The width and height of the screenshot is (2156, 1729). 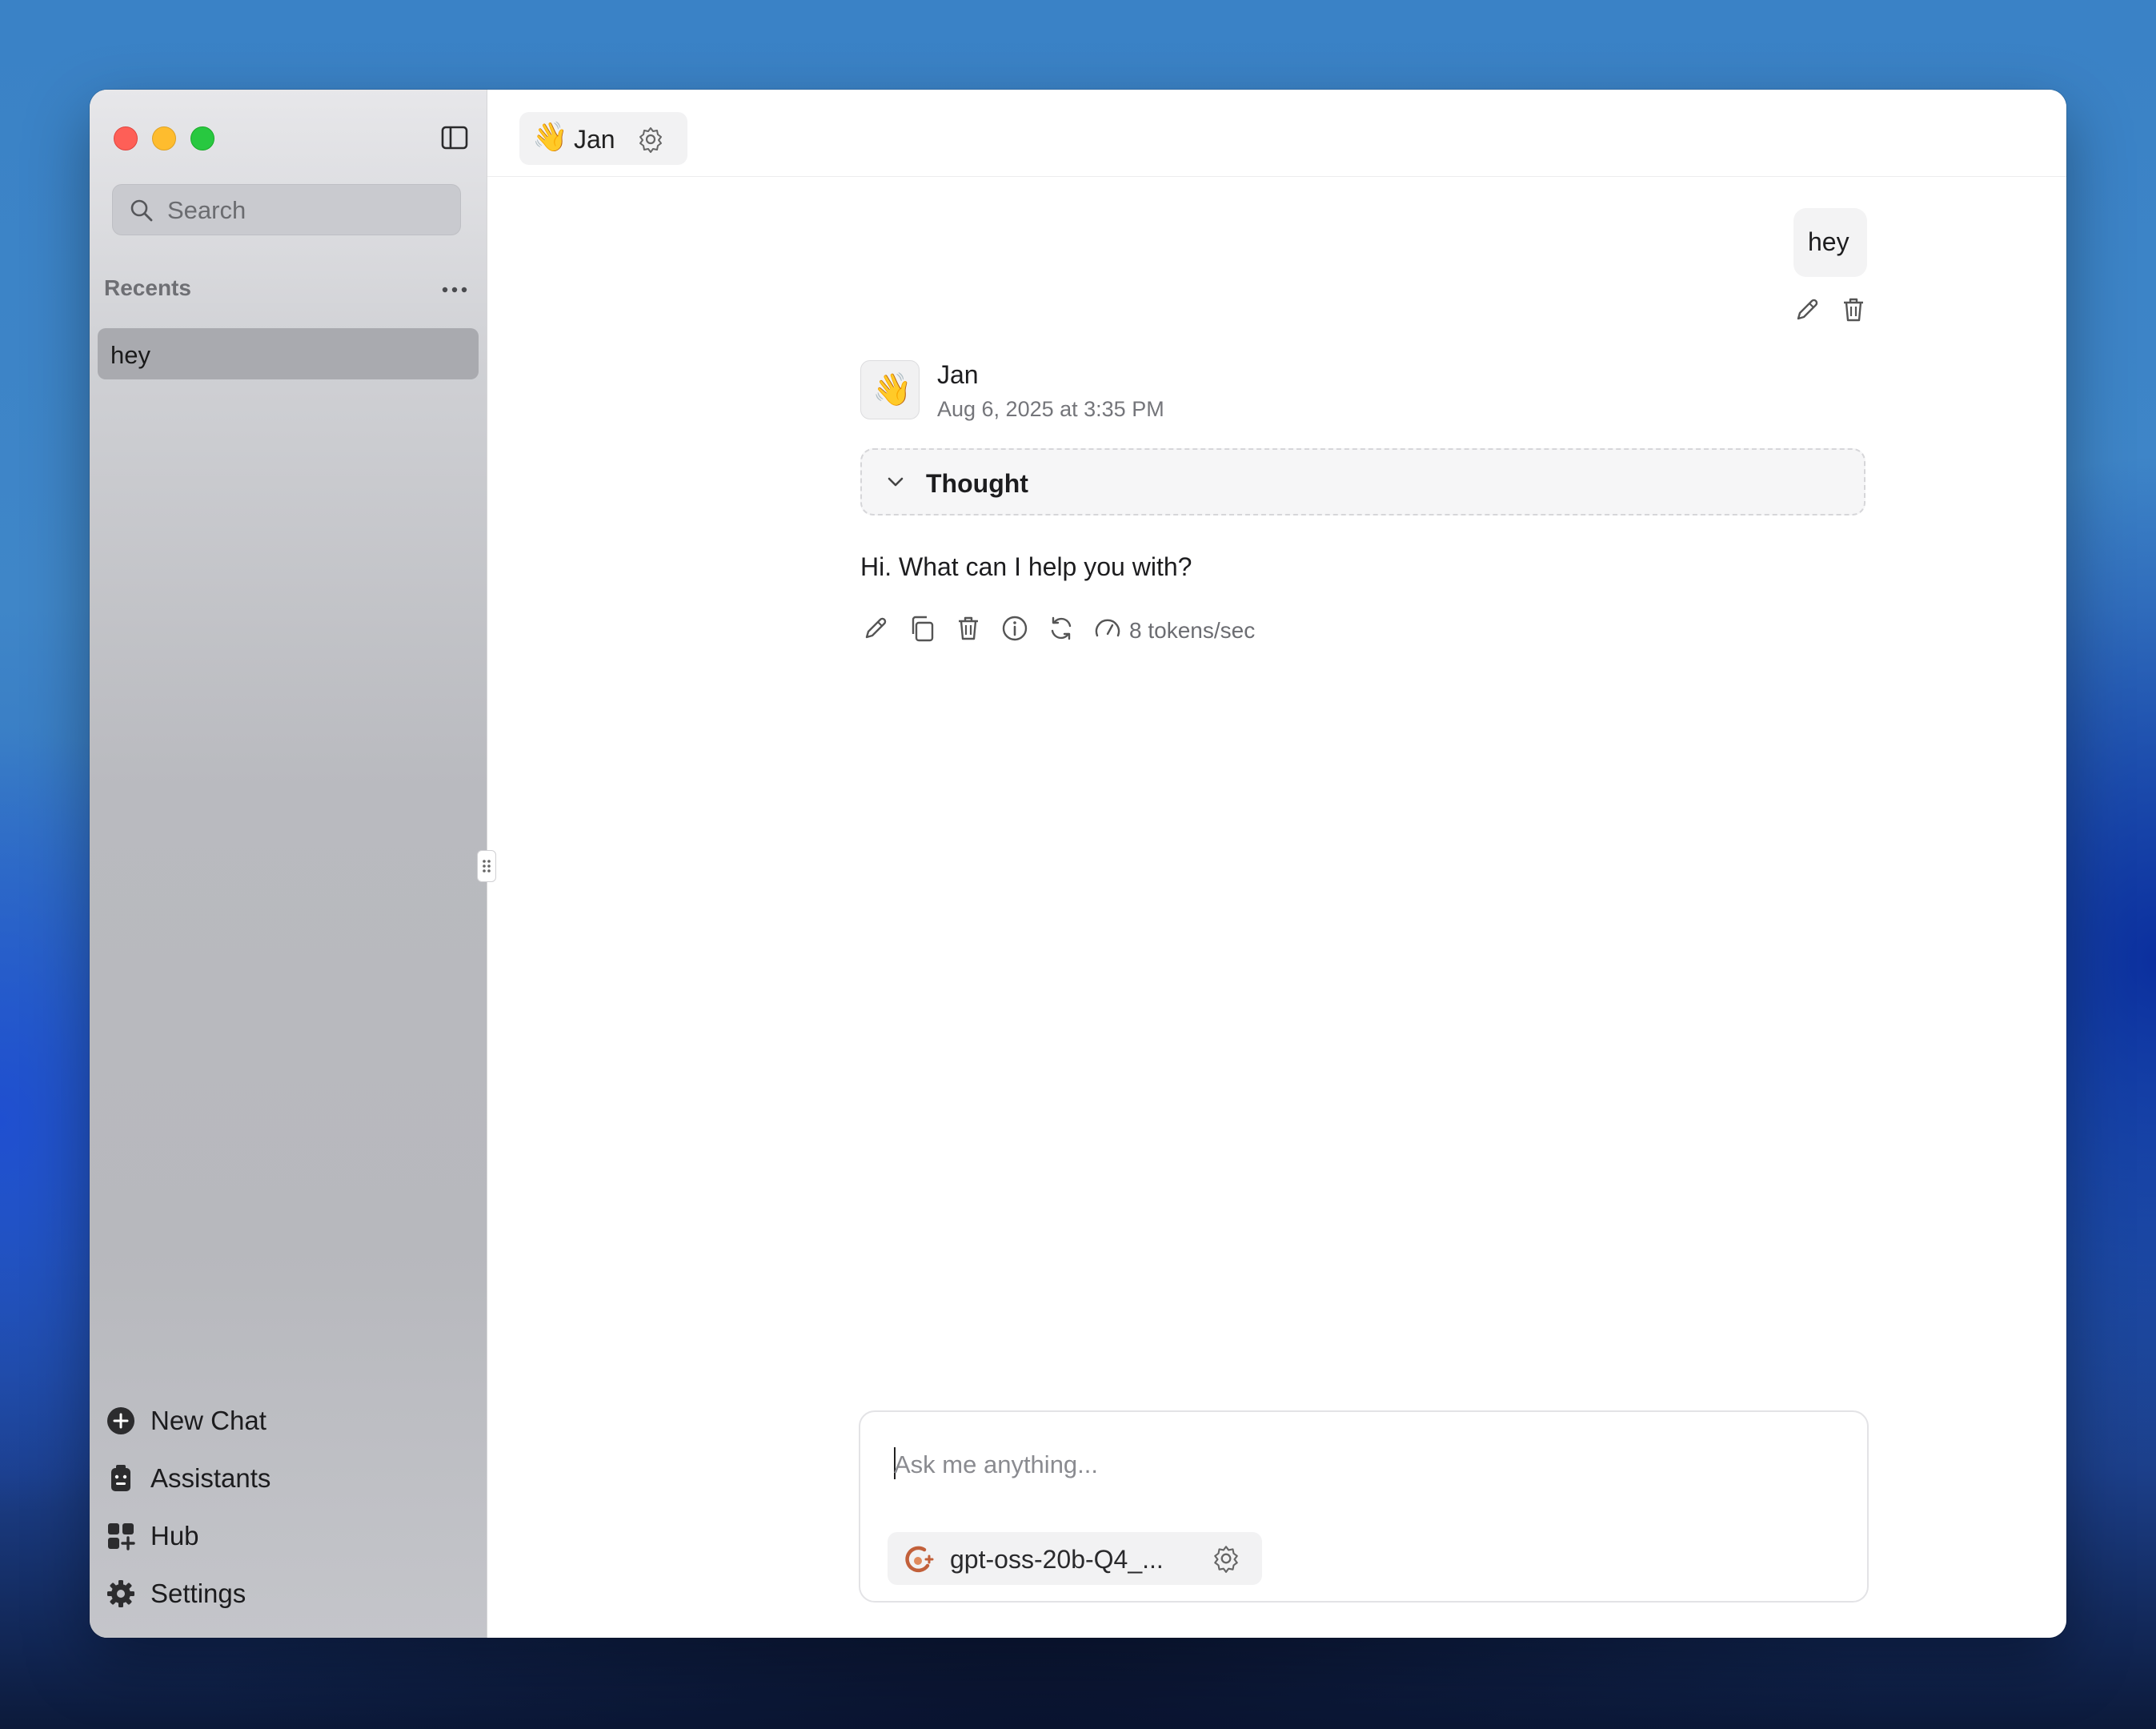 What do you see at coordinates (958, 374) in the screenshot?
I see `assistant-message-name: Jan` at bounding box center [958, 374].